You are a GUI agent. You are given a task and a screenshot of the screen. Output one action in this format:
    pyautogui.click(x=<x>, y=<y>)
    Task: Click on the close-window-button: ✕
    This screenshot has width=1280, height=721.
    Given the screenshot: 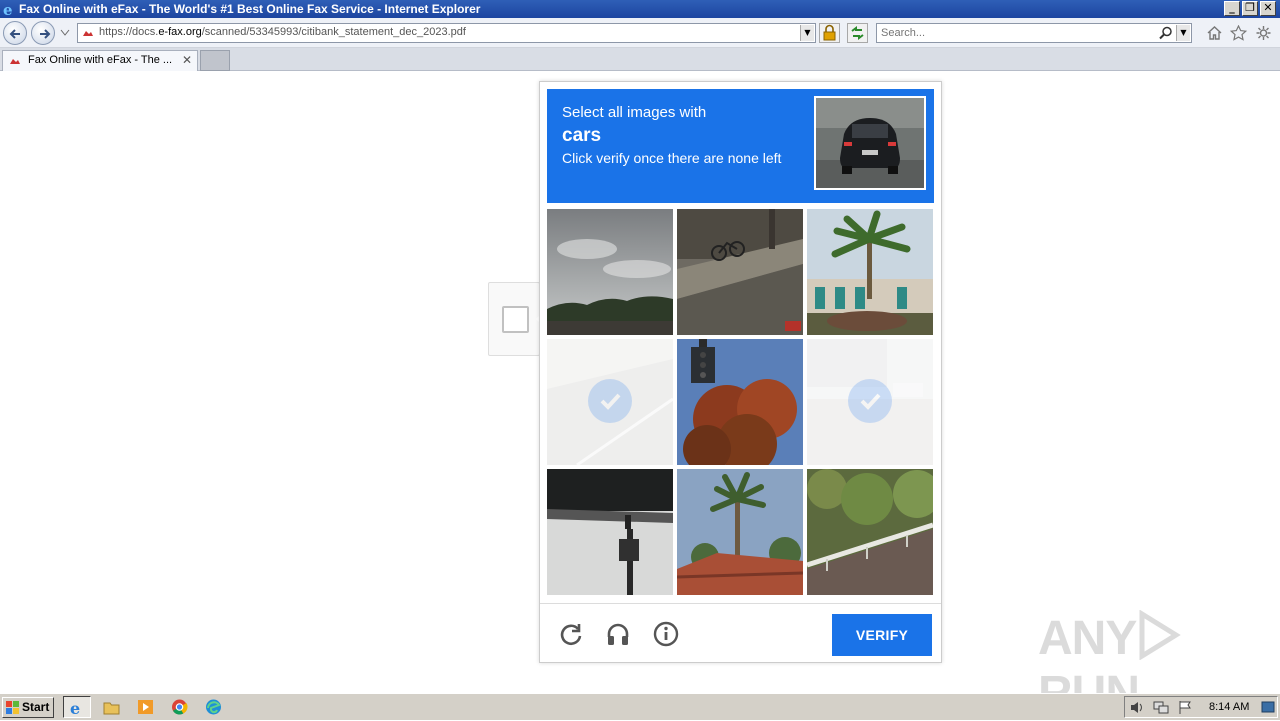 What is the action you would take?
    pyautogui.click(x=1268, y=8)
    